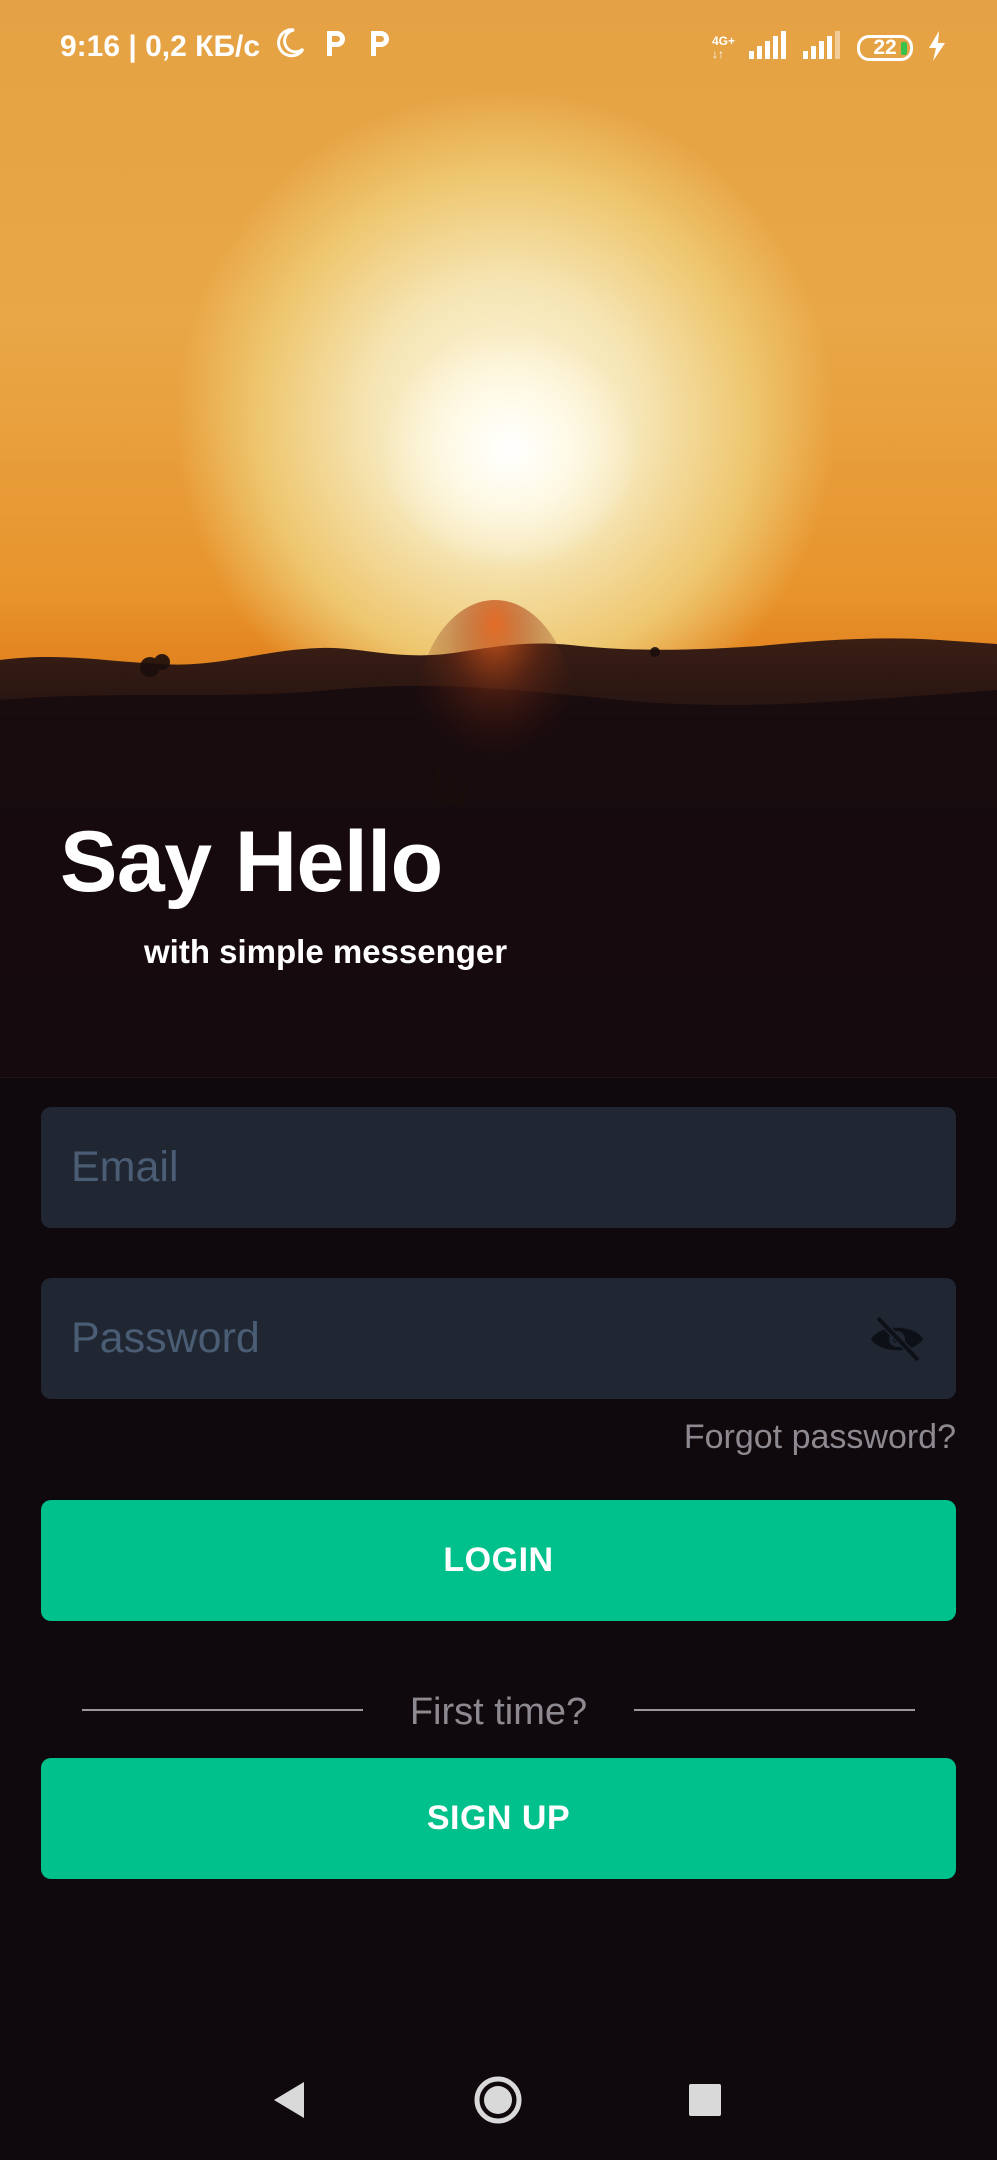 The height and width of the screenshot is (2160, 997). What do you see at coordinates (705, 2100) in the screenshot?
I see `recents-icon` at bounding box center [705, 2100].